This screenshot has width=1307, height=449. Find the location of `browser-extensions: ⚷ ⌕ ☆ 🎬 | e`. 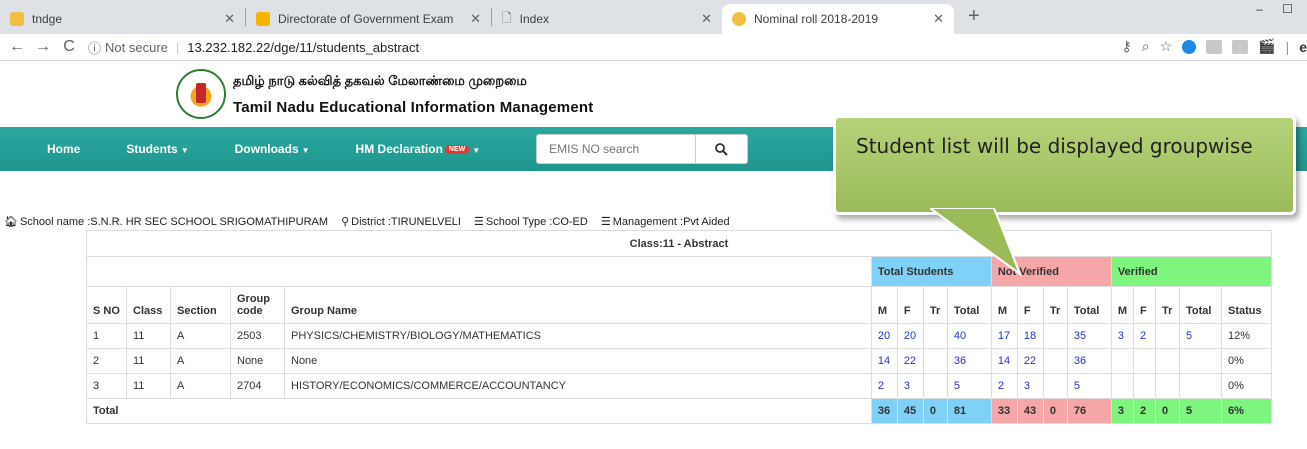

browser-extensions: ⚷ ⌕ ☆ 🎬 | e is located at coordinates (1214, 46).